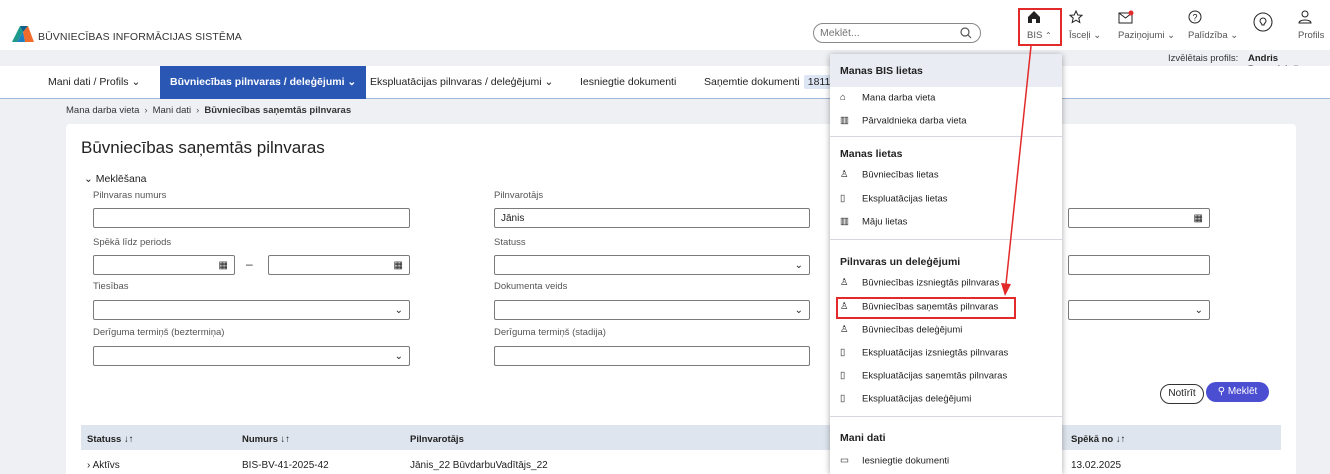 The image size is (1330, 474). I want to click on notifications-button: Paziņojumi ⌄, so click(1146, 25).